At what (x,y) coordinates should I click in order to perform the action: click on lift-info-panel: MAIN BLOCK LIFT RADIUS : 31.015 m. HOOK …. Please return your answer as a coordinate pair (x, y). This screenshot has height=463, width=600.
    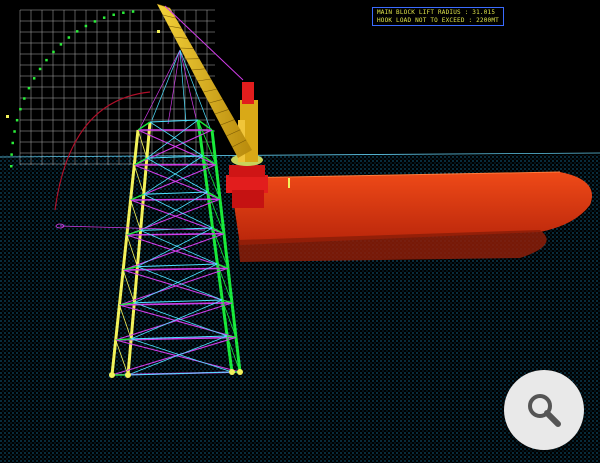
    Looking at the image, I should click on (438, 16).